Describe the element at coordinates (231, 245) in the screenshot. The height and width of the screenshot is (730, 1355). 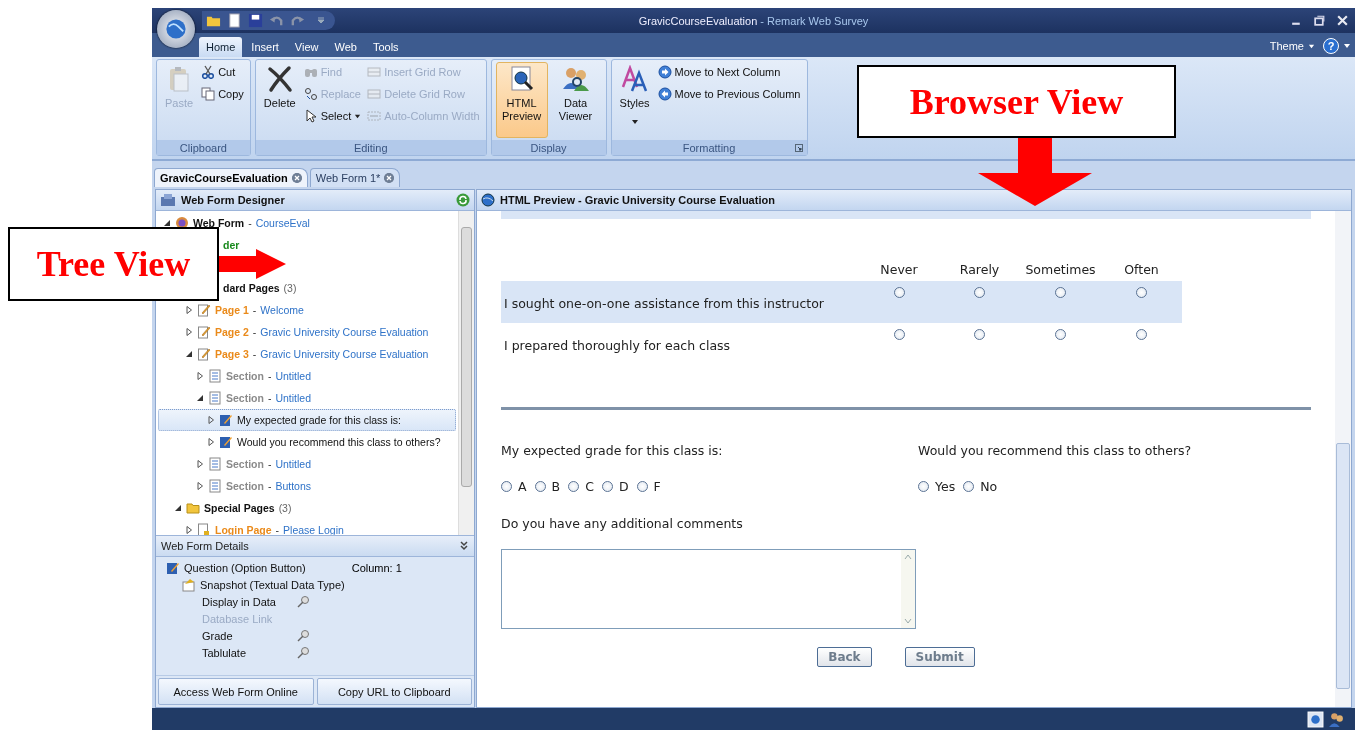
I see `tree-item: der` at that location.